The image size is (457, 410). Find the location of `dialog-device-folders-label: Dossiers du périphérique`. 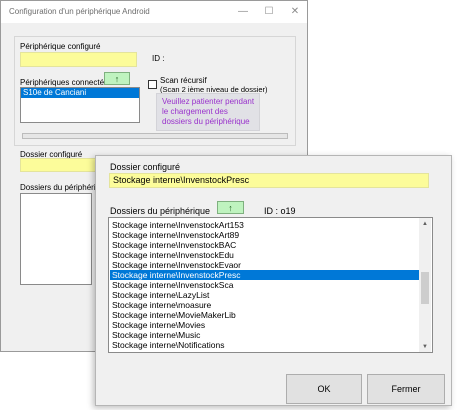

dialog-device-folders-label: Dossiers du périphérique is located at coordinates (160, 211).